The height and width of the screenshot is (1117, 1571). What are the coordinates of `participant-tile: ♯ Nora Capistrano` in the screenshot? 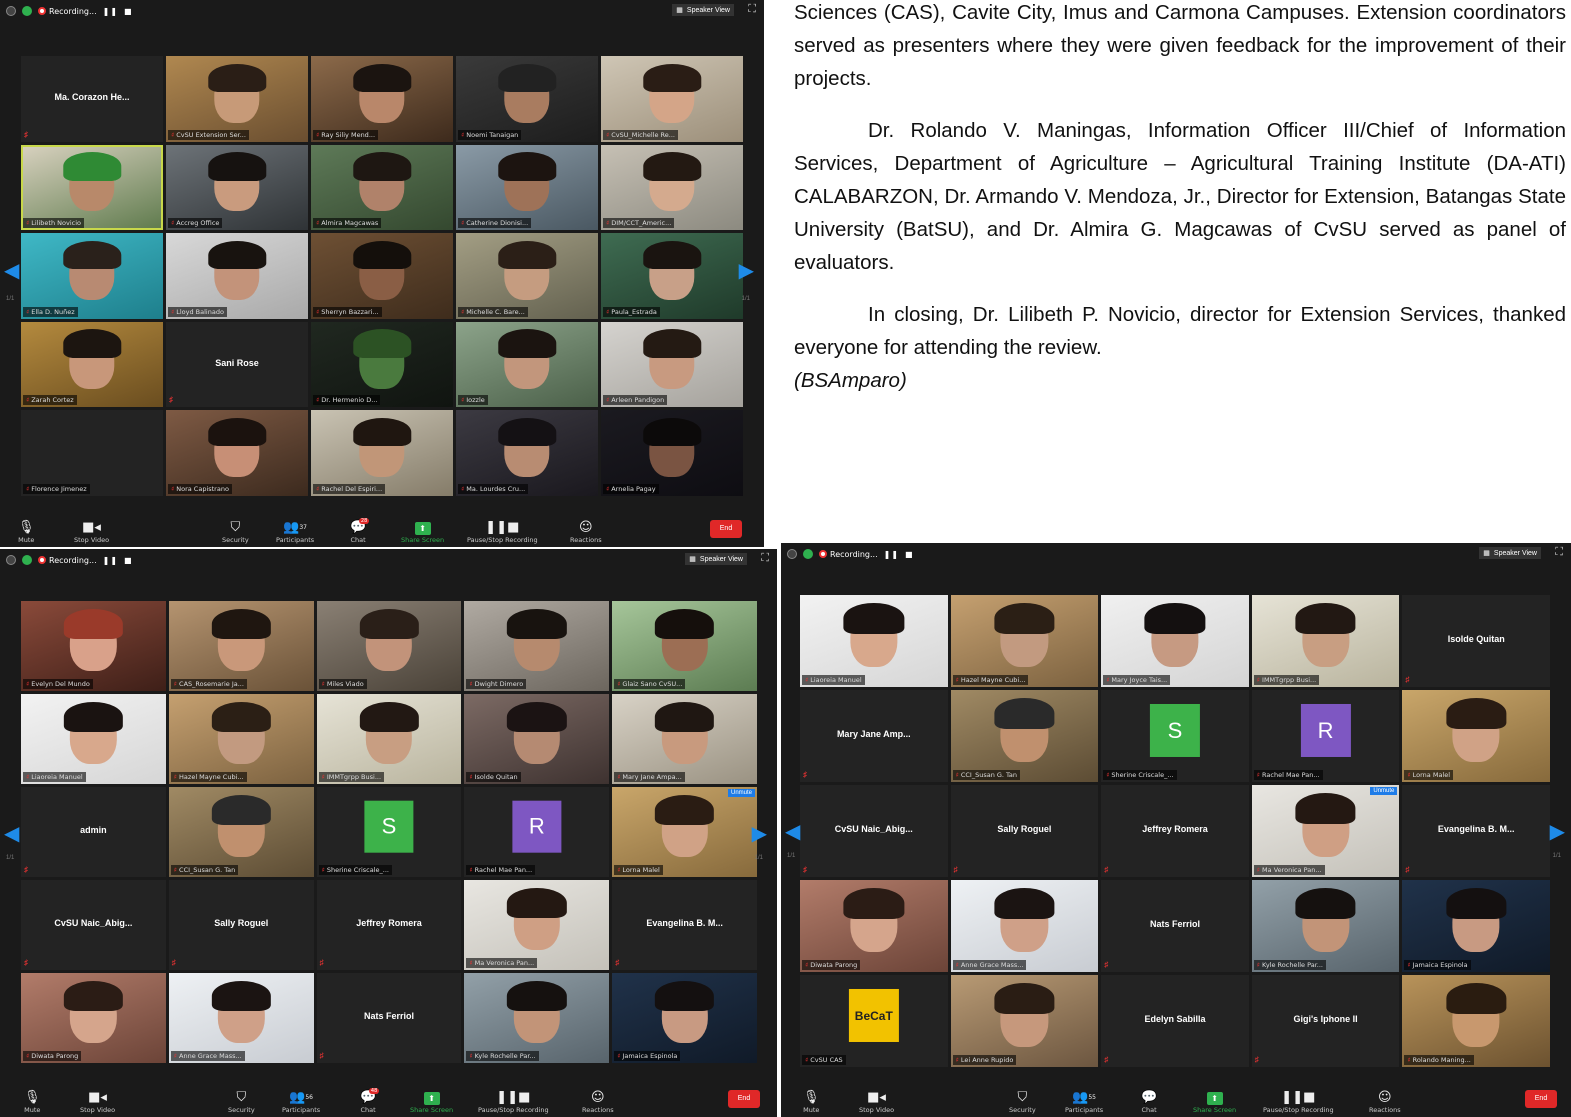 It's located at (237, 453).